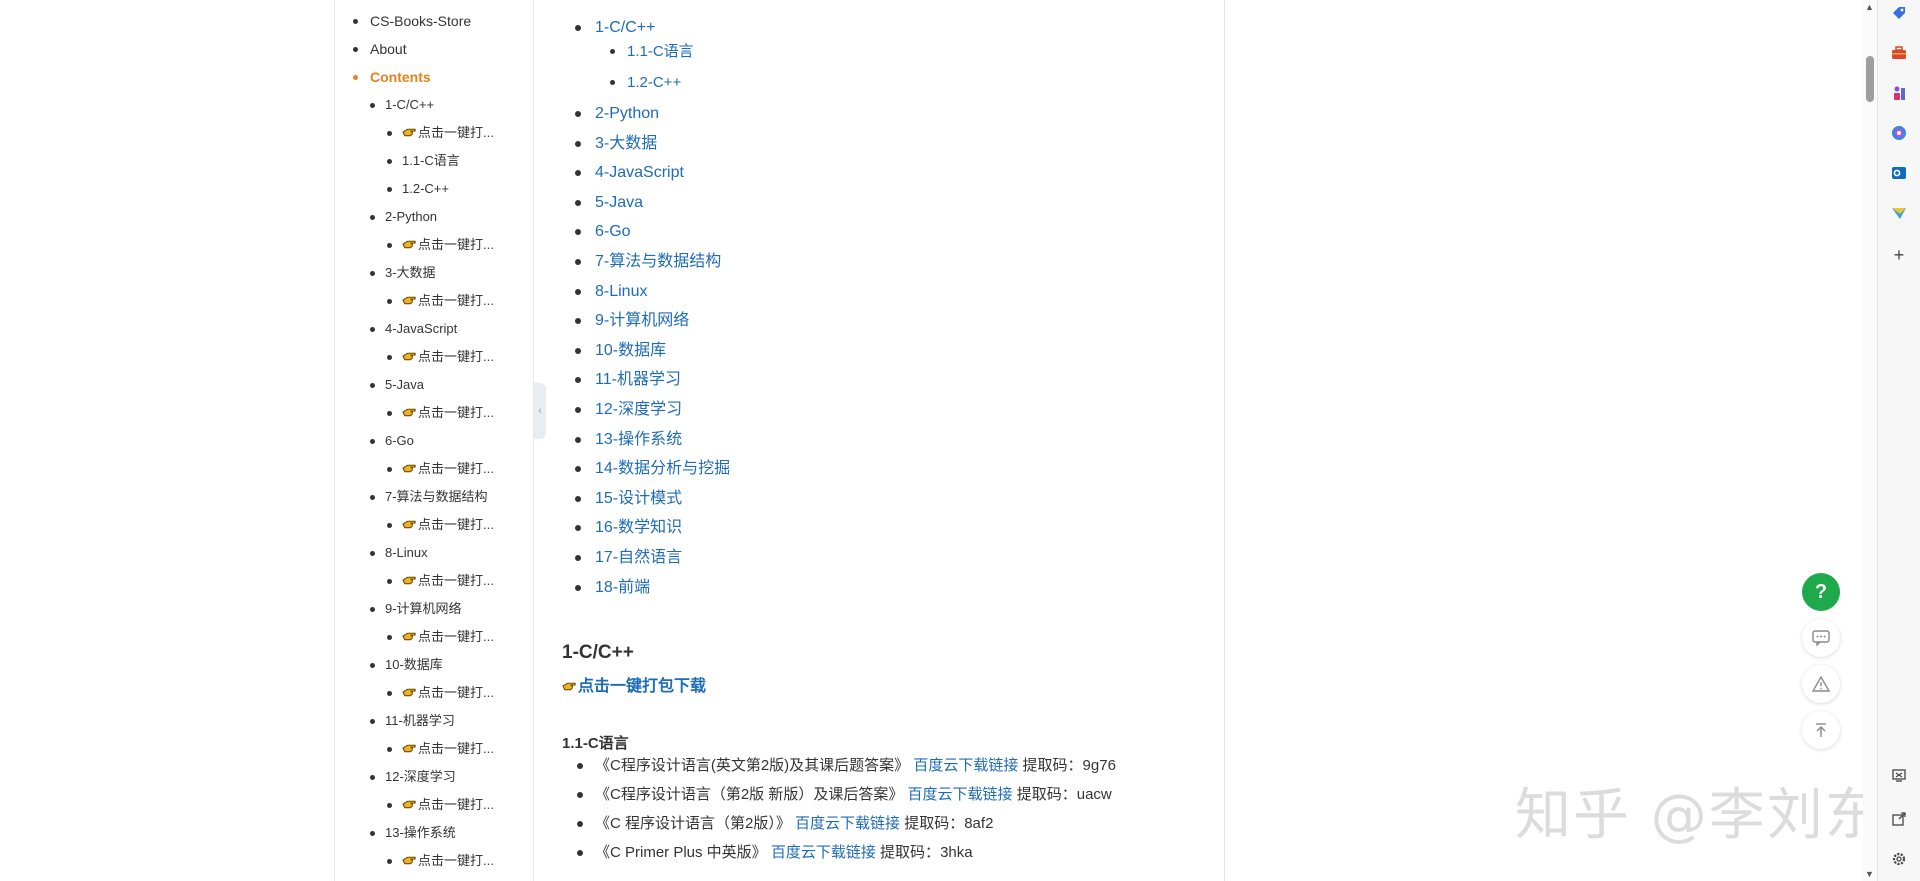 The width and height of the screenshot is (1920, 881). Describe the element at coordinates (412, 721) in the screenshot. I see `sidebar-item: 11-机器学习` at that location.